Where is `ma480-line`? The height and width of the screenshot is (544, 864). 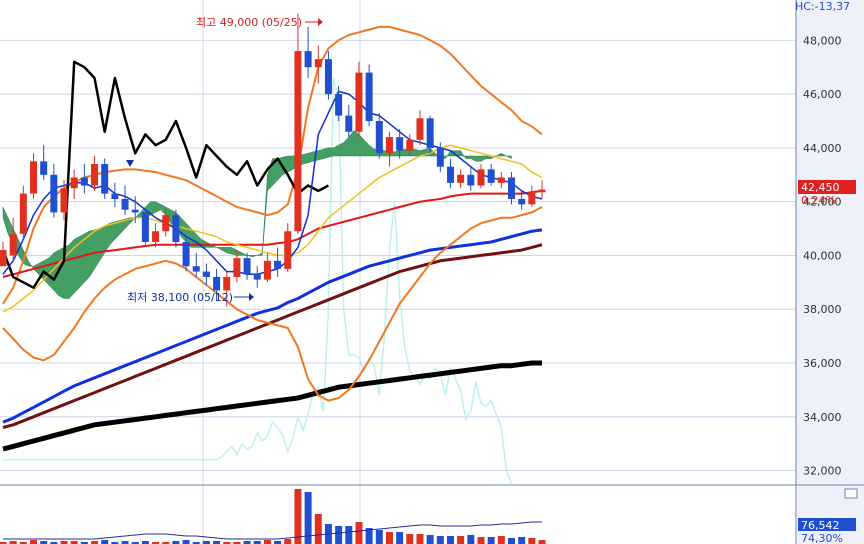 ma480-line is located at coordinates (272, 406).